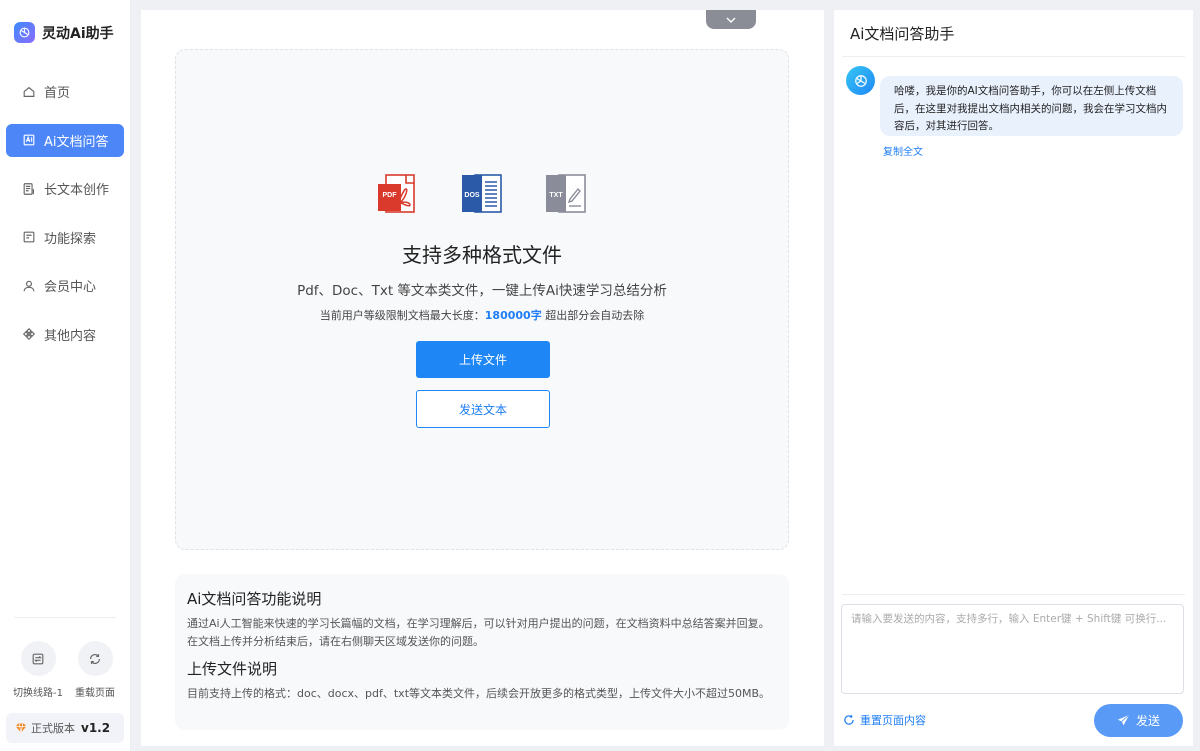 The image size is (1200, 751). I want to click on upload-file-button: 上传文件, so click(483, 359).